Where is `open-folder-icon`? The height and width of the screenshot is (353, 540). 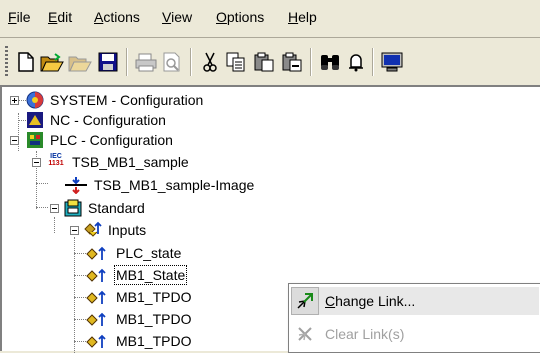 open-folder-icon is located at coordinates (52, 62).